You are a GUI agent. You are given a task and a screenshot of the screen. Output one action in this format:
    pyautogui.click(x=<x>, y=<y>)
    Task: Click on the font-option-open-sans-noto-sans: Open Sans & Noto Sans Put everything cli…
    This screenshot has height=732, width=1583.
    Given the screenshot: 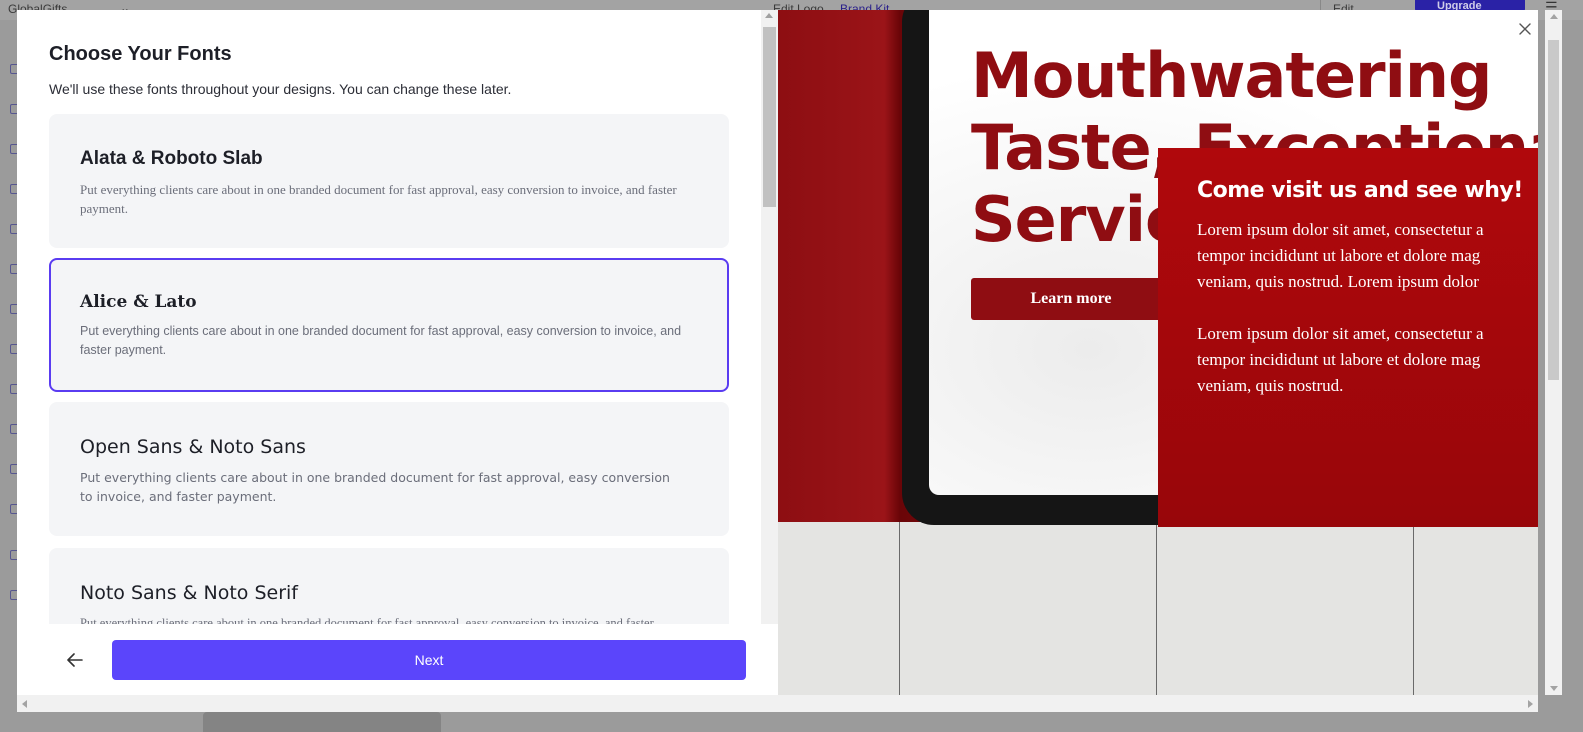 What is the action you would take?
    pyautogui.click(x=389, y=469)
    